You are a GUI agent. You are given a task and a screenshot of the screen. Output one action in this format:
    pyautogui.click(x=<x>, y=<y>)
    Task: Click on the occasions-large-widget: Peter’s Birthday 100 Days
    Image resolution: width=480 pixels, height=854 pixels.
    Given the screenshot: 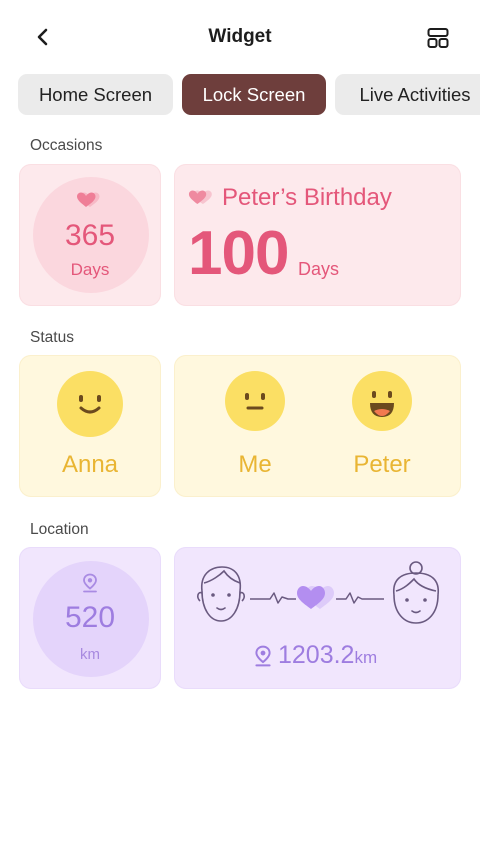 What is the action you would take?
    pyautogui.click(x=317, y=235)
    